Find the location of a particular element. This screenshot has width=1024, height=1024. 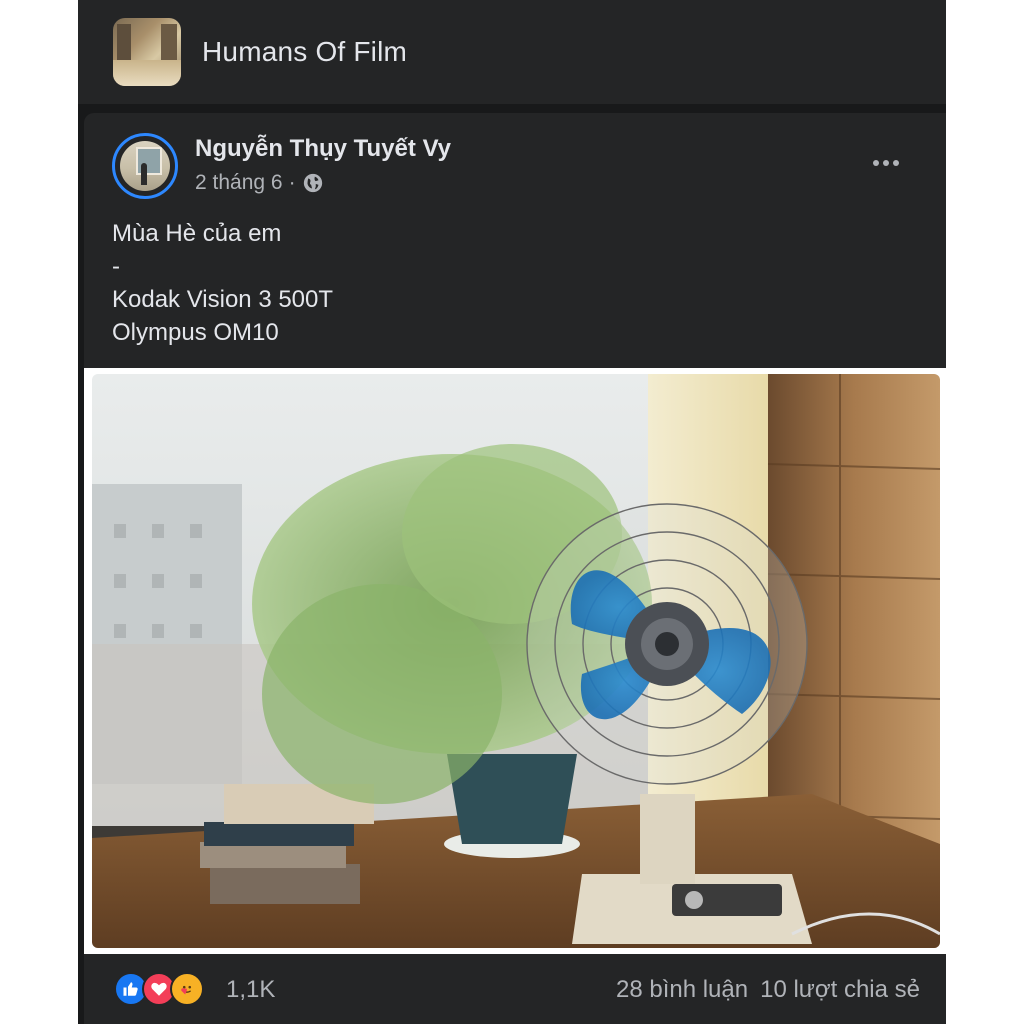

post-footer: 1,1K 28 bình luận 10 lượt chia sẻ is located at coordinates (515, 989).